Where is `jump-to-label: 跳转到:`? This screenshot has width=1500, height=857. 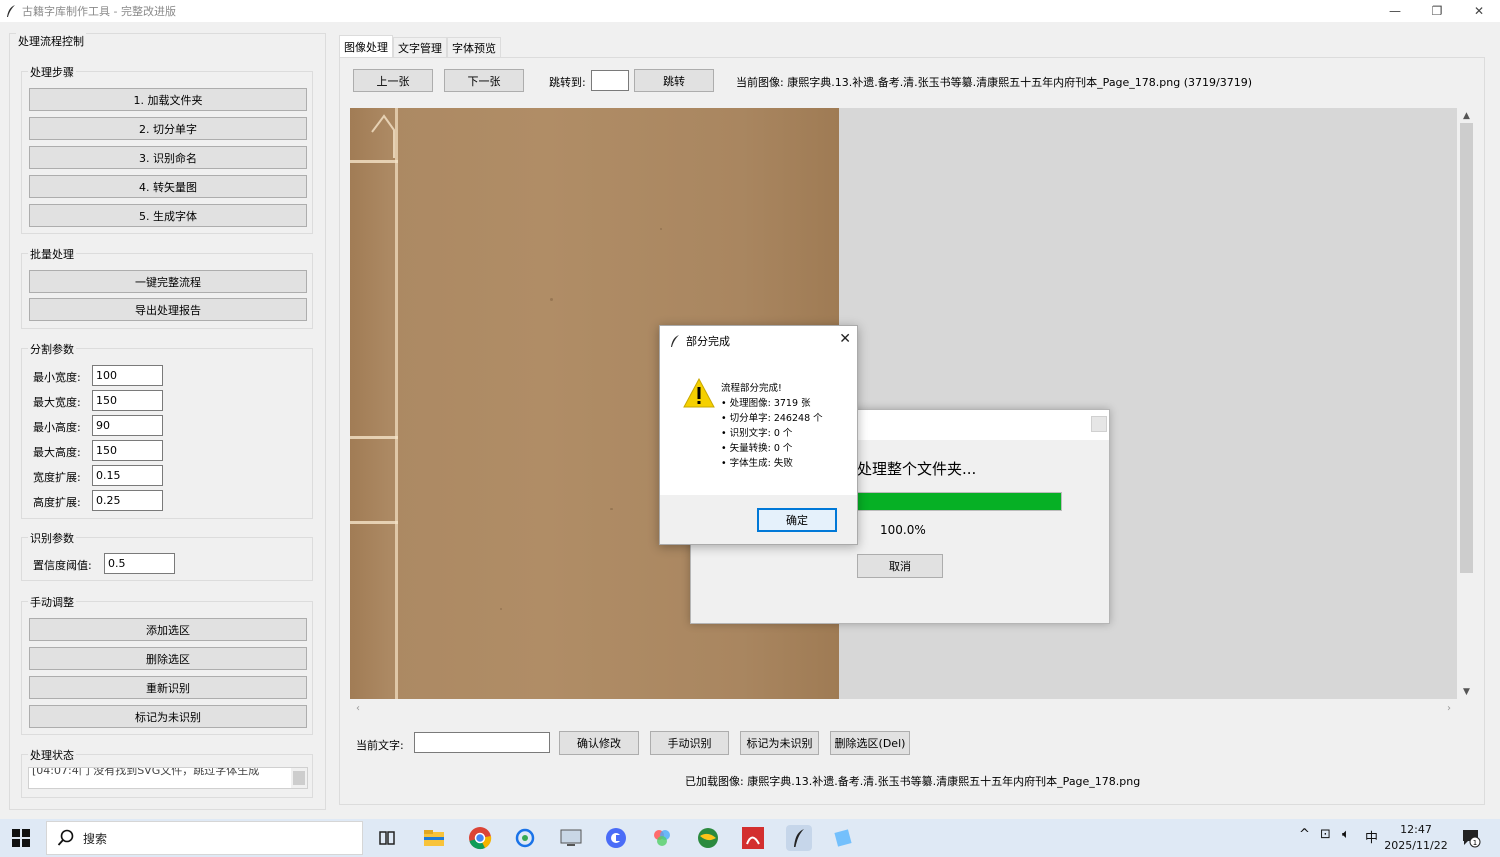
jump-to-label: 跳转到: is located at coordinates (567, 82).